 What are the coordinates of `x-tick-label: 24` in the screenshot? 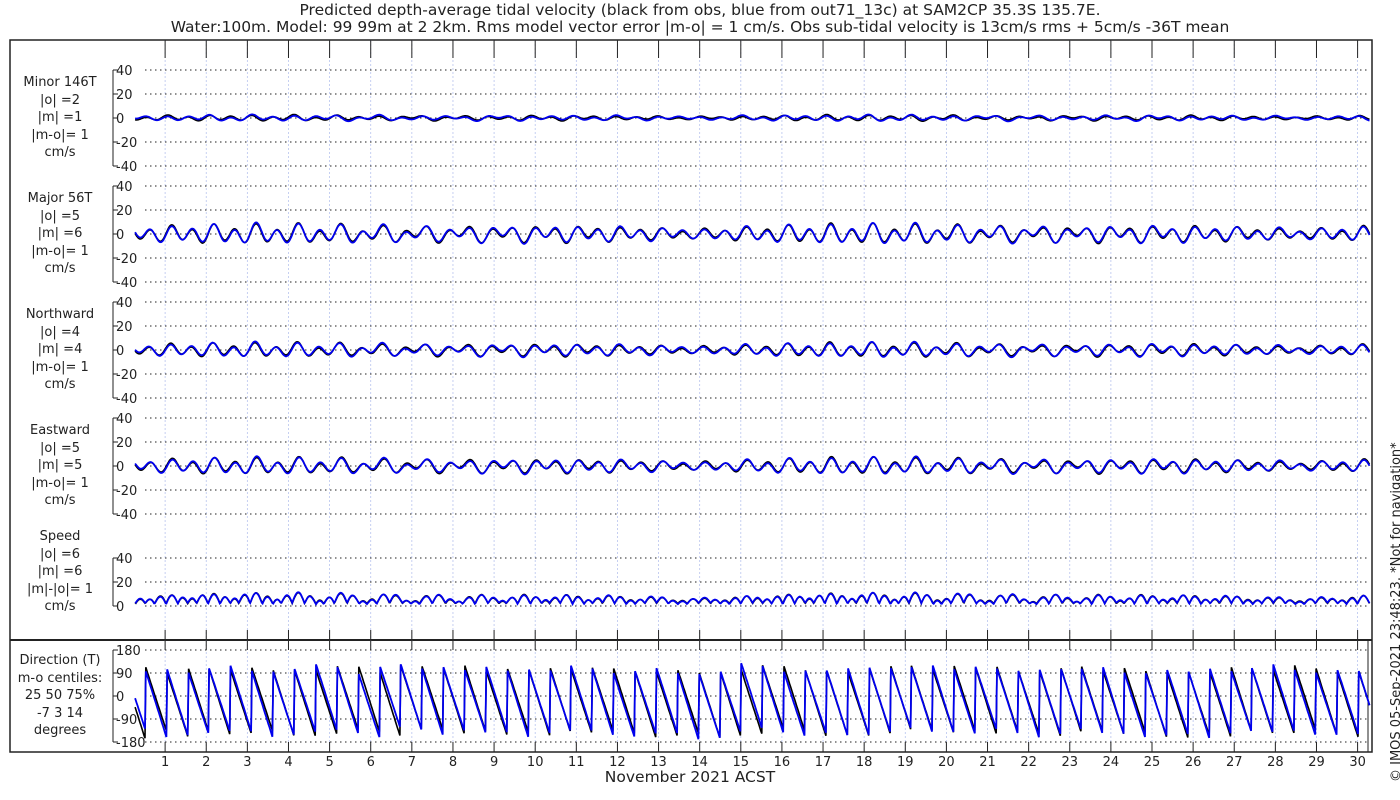 It's located at (1111, 762).